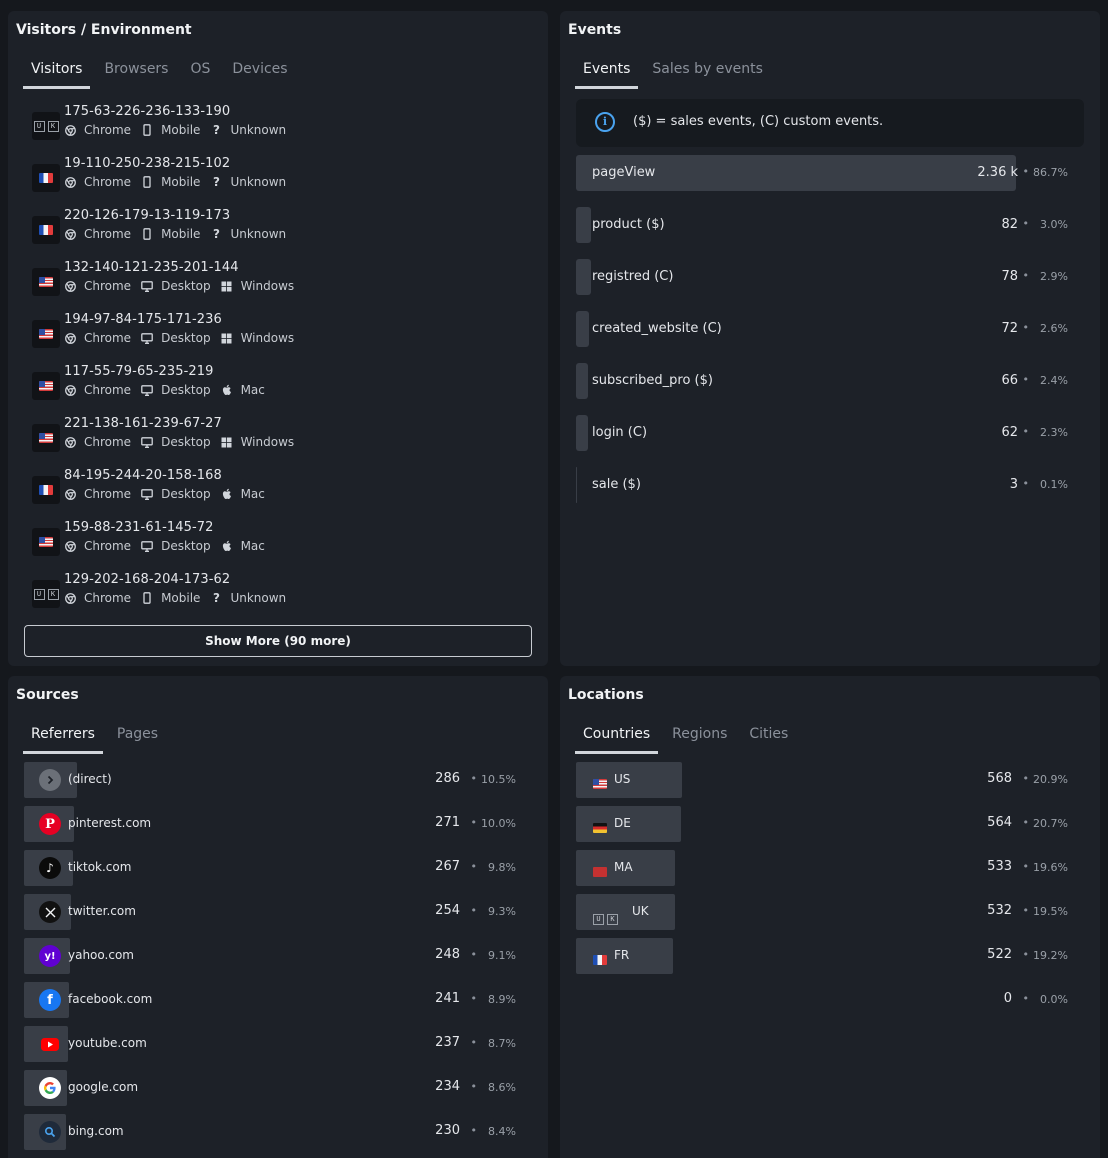  Describe the element at coordinates (447, 954) in the screenshot. I see `referrer-count: 248` at that location.